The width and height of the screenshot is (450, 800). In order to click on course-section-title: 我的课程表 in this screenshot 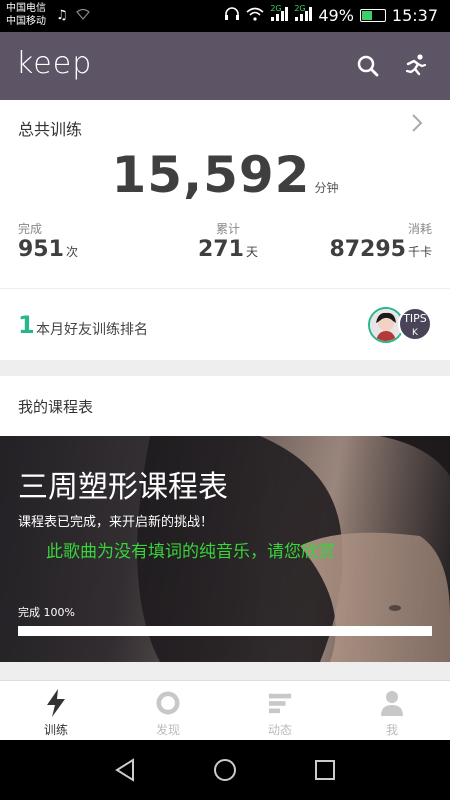, I will do `click(56, 407)`.